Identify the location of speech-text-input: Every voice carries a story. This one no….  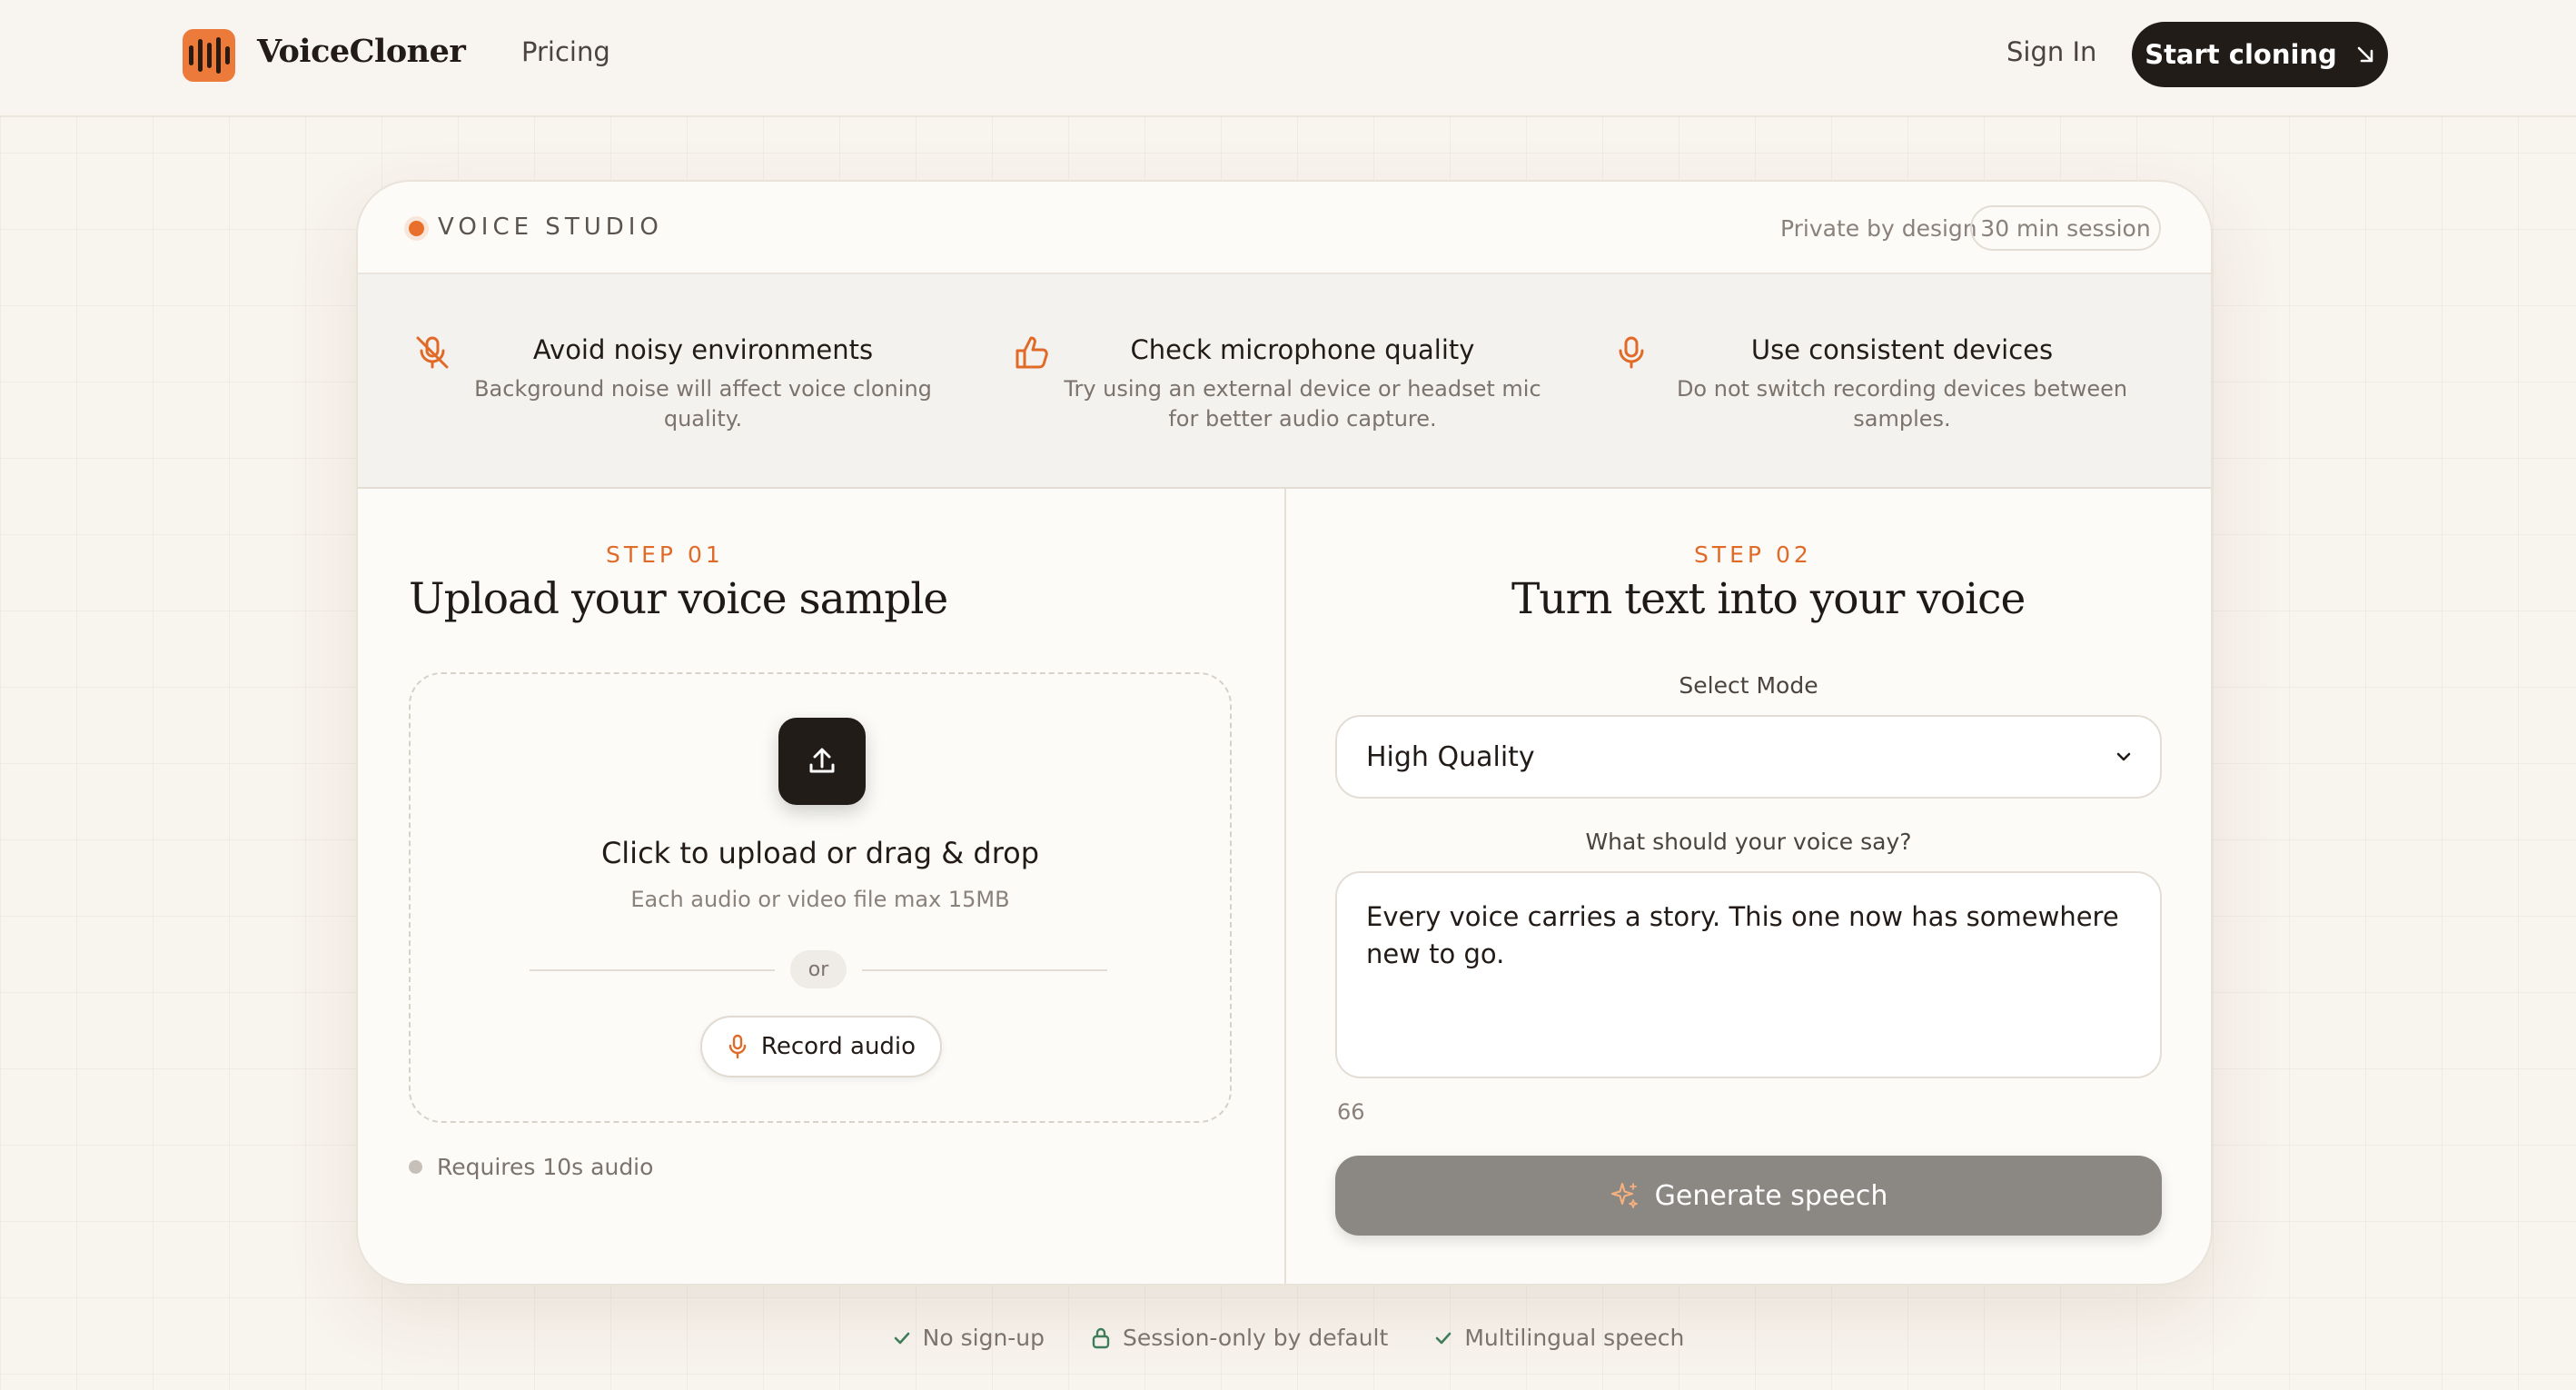
(1748, 974).